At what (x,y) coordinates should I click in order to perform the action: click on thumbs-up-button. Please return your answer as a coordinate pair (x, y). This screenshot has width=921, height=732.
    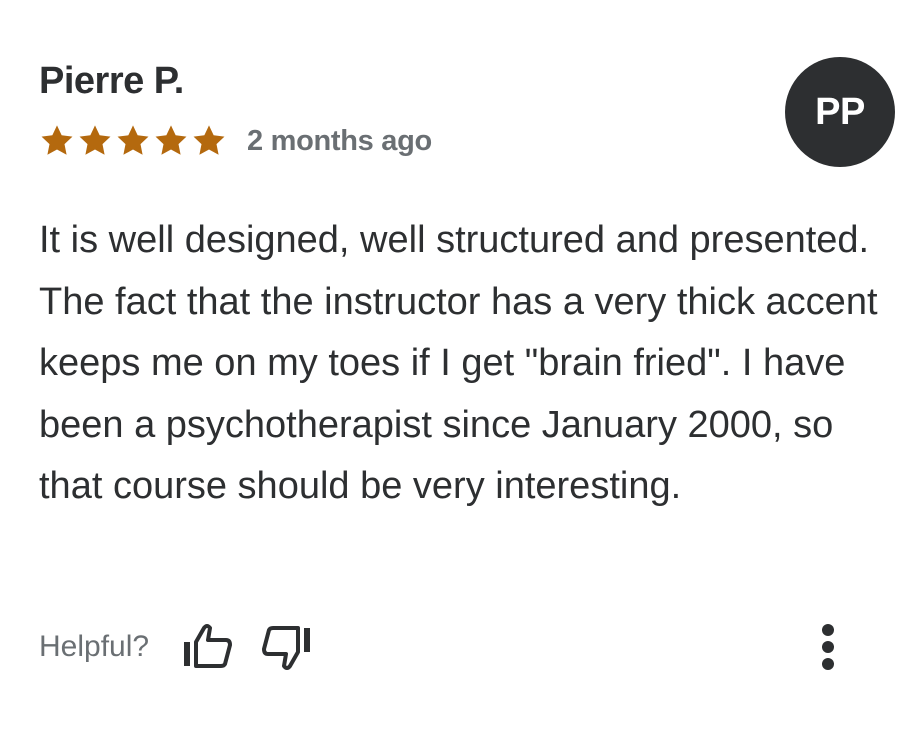
    Looking at the image, I should click on (207, 647).